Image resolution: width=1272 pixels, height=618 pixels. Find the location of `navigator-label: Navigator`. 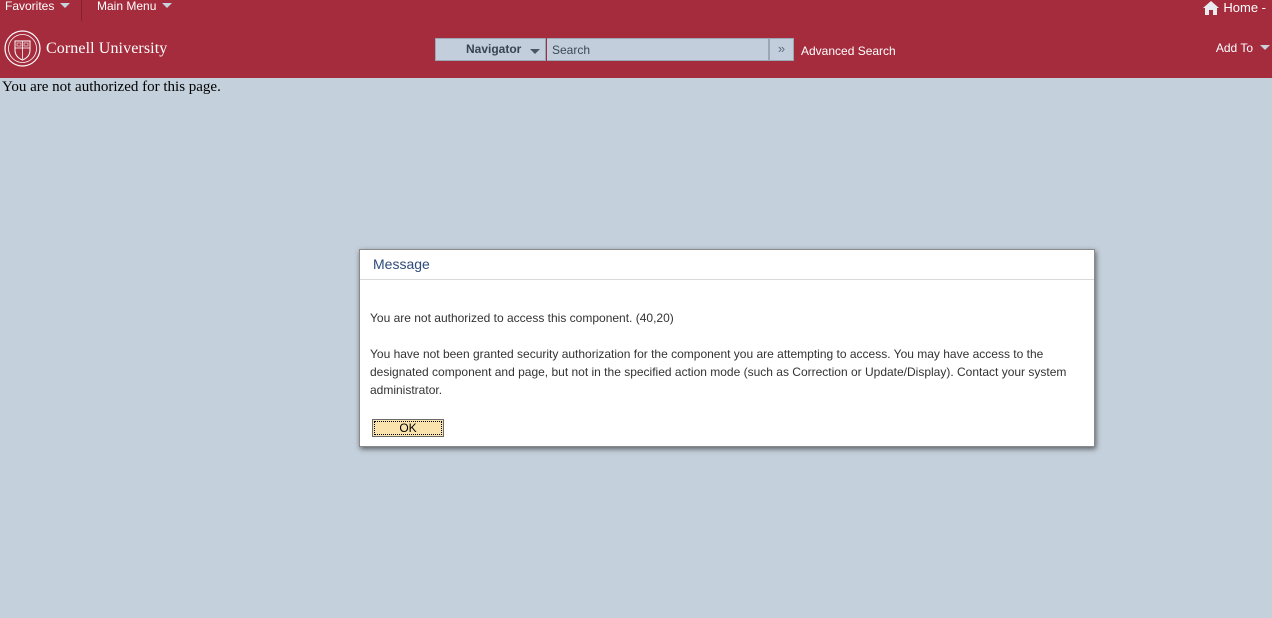

navigator-label: Navigator is located at coordinates (494, 49).